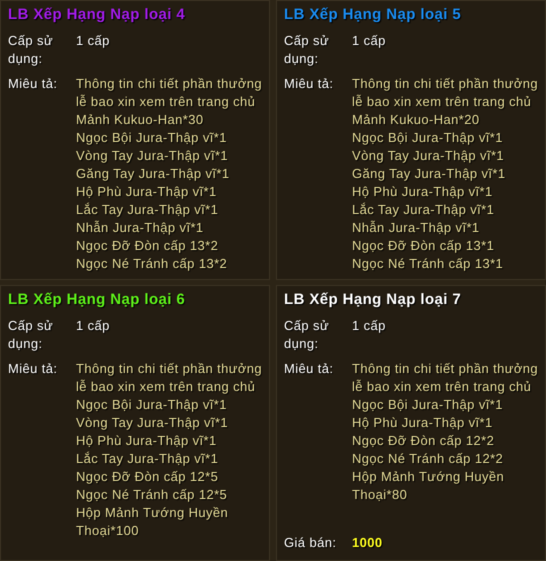 This screenshot has height=561, width=546. Describe the element at coordinates (428, 264) in the screenshot. I see `description-line: Ngọc Né Tránh cấp 13*1` at that location.